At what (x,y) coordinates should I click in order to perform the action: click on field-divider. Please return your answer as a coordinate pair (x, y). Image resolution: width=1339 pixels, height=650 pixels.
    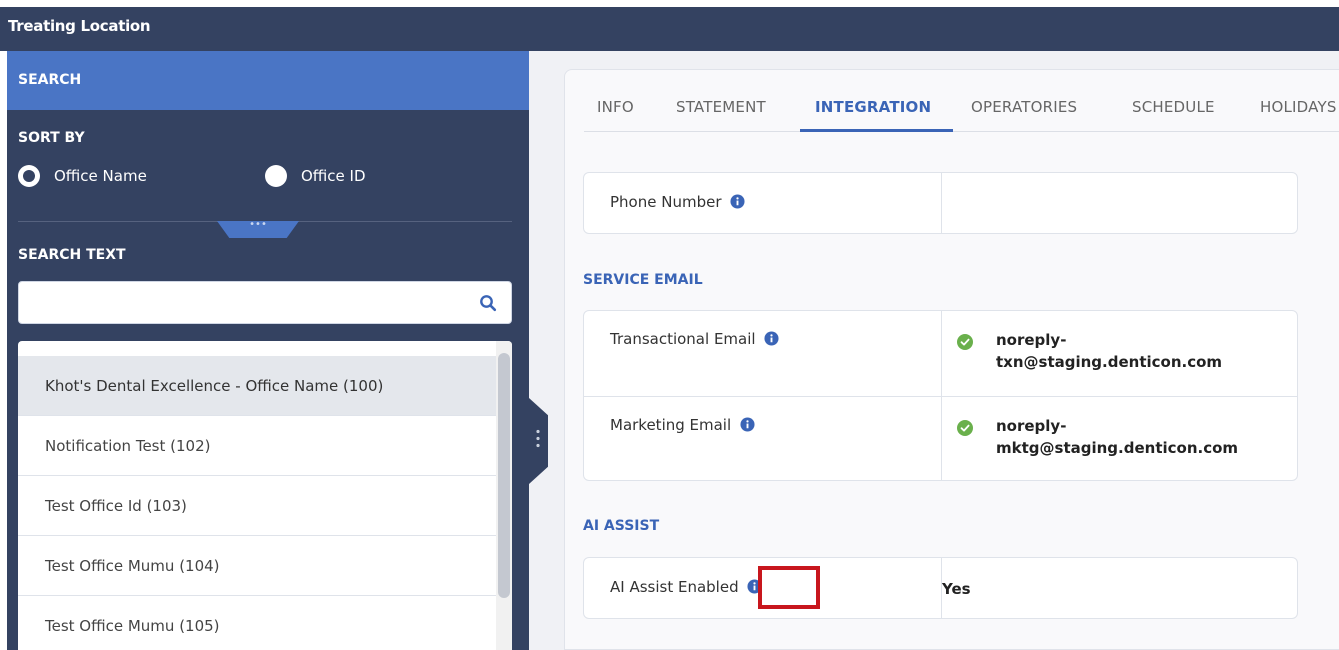
    Looking at the image, I should click on (941, 203).